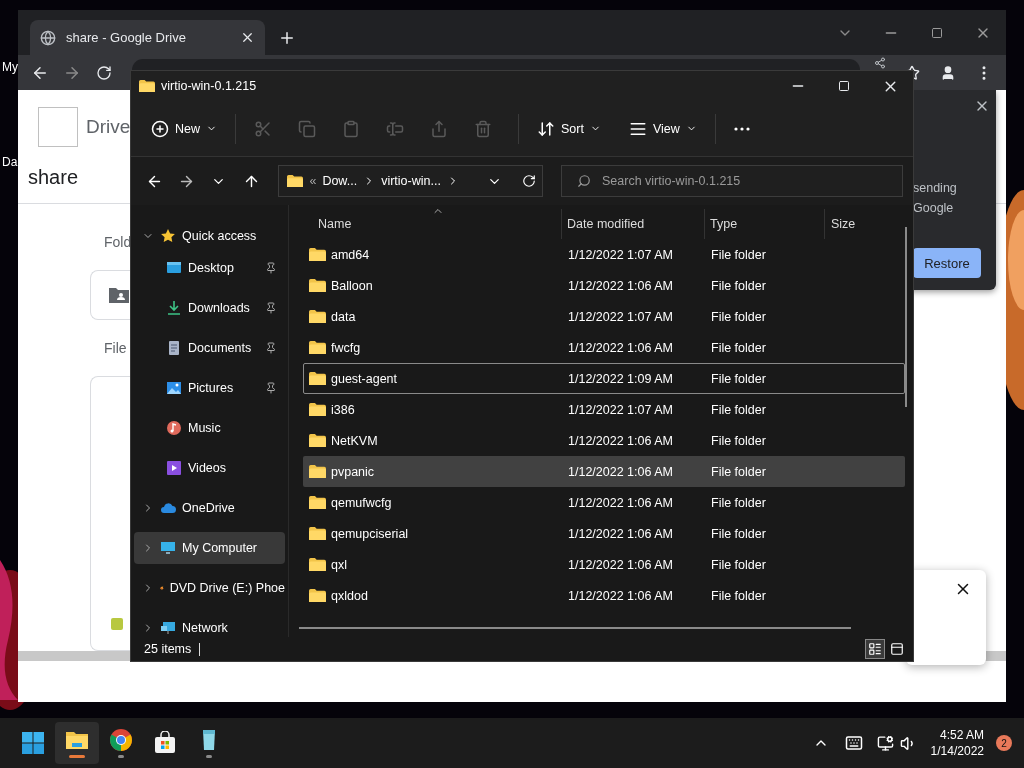 Image resolution: width=1024 pixels, height=768 pixels. Describe the element at coordinates (209, 388) in the screenshot. I see `nav-item: Pictures` at that location.